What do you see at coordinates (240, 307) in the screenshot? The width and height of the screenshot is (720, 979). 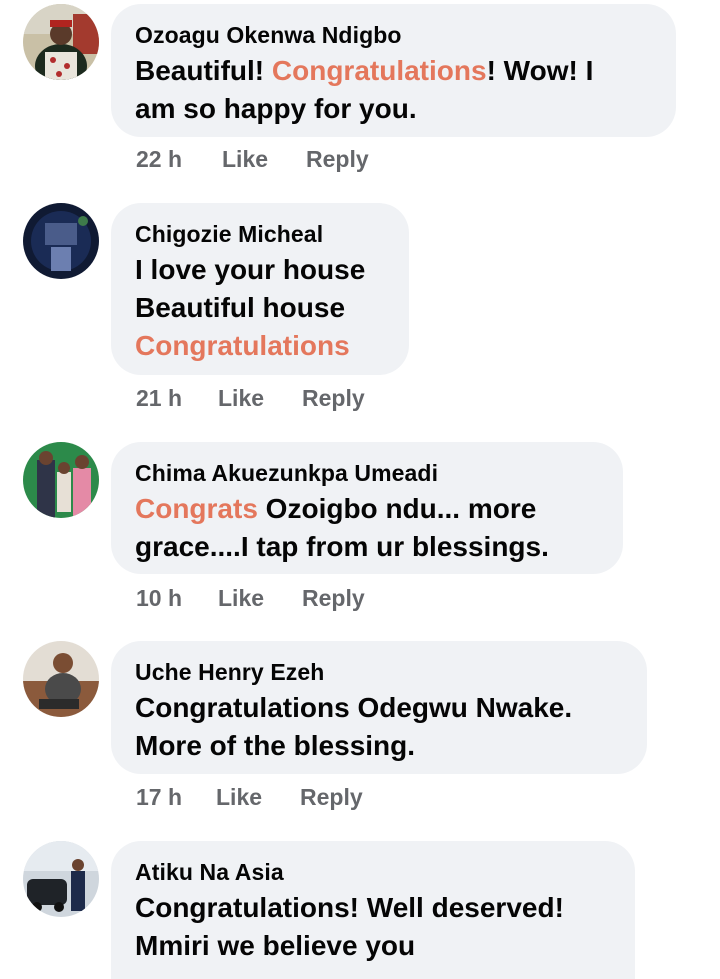 I see `text-segment: Beautiful house` at bounding box center [240, 307].